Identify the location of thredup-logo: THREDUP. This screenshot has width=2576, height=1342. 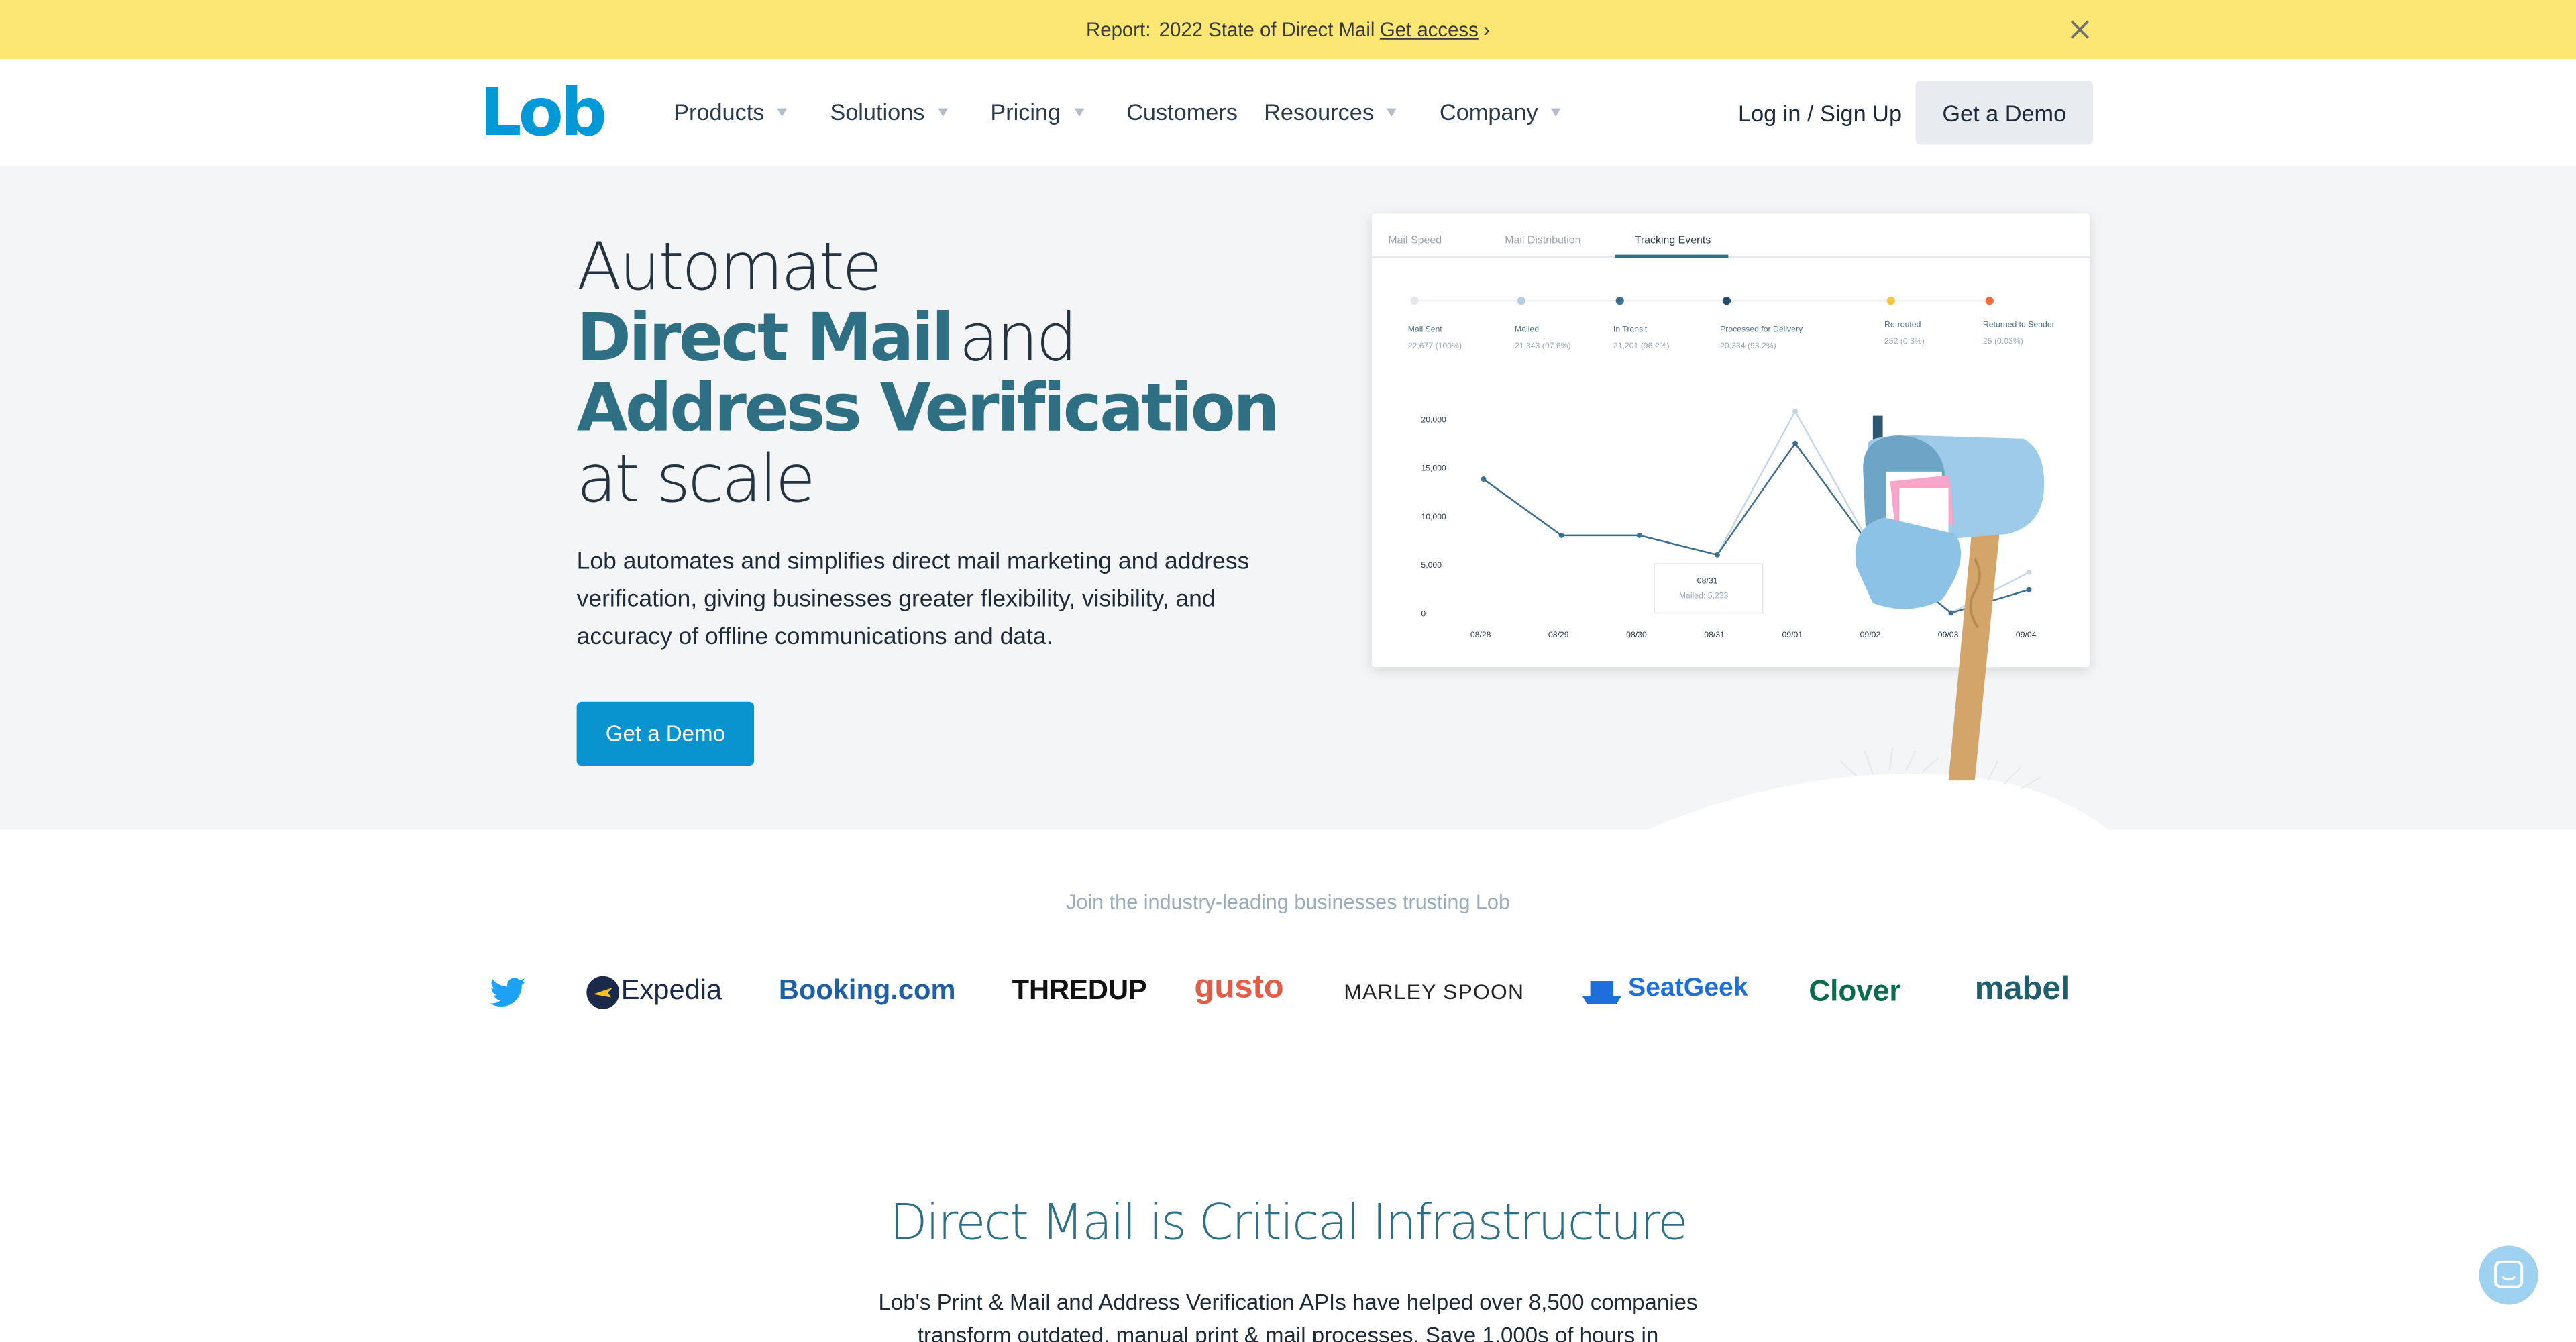
(1079, 990).